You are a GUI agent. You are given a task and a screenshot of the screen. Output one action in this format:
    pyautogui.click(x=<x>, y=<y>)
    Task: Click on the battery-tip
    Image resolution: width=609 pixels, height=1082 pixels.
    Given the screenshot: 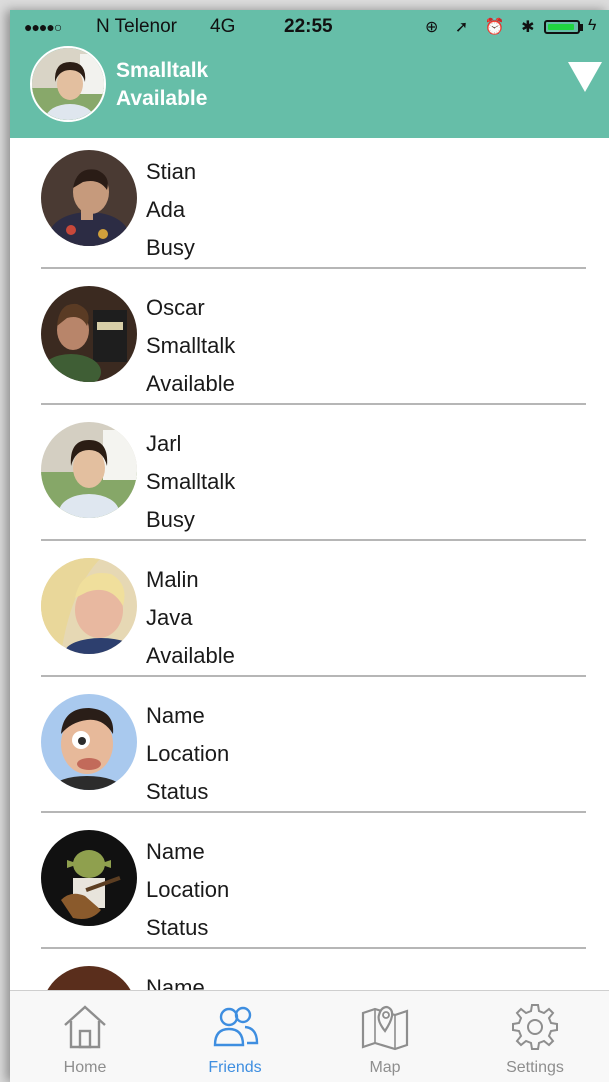 What is the action you would take?
    pyautogui.click(x=581, y=27)
    